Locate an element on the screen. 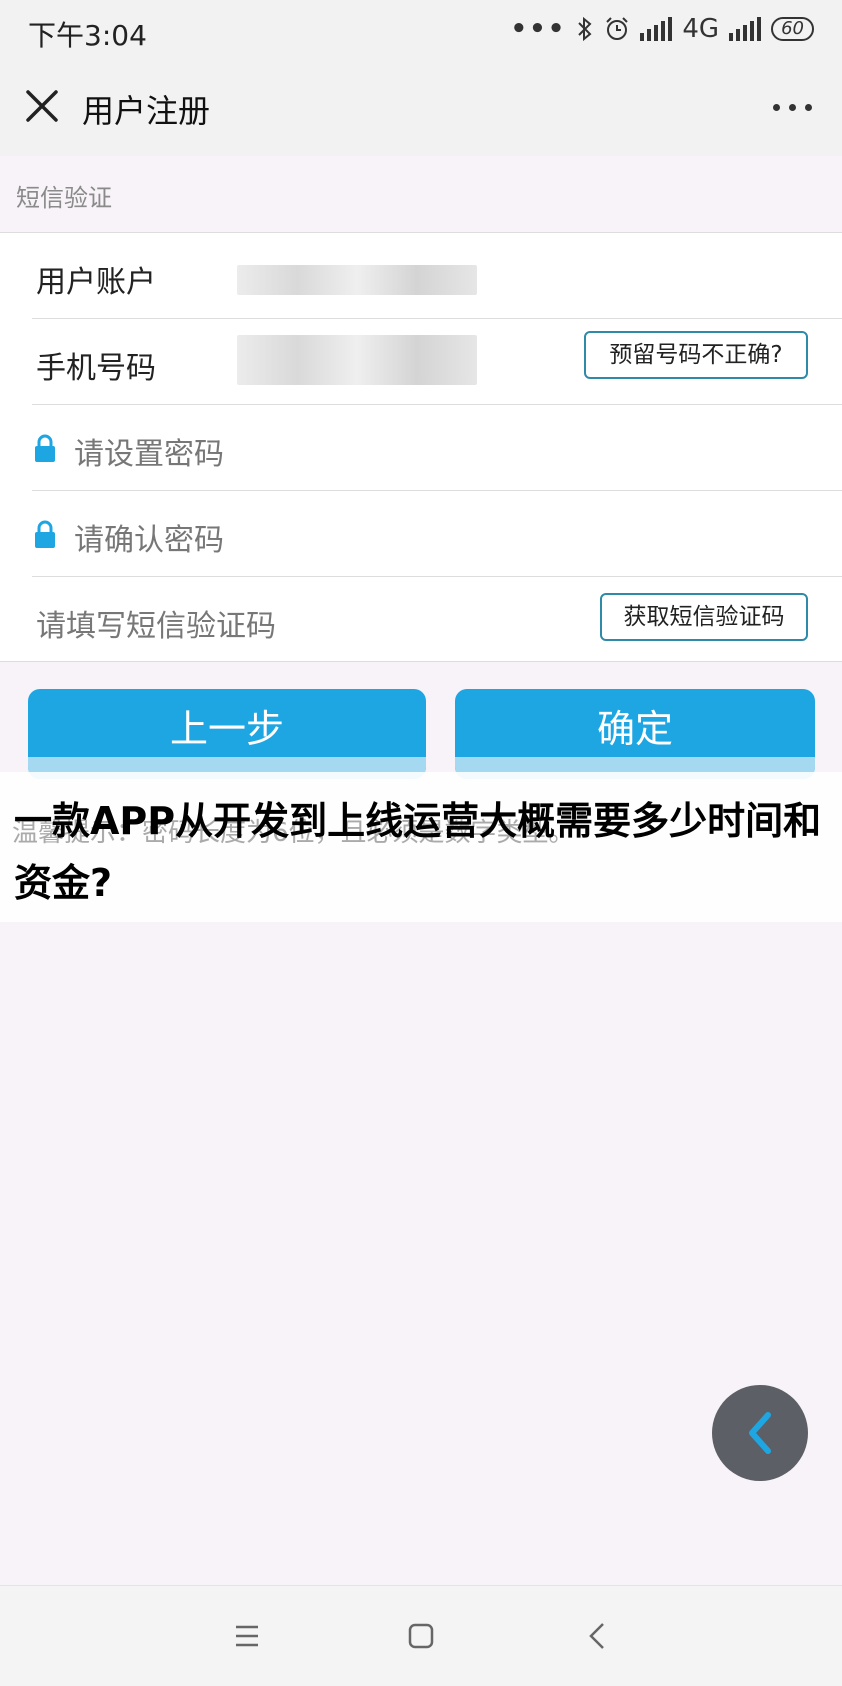  confirm-button: 确定 is located at coordinates (635, 734).